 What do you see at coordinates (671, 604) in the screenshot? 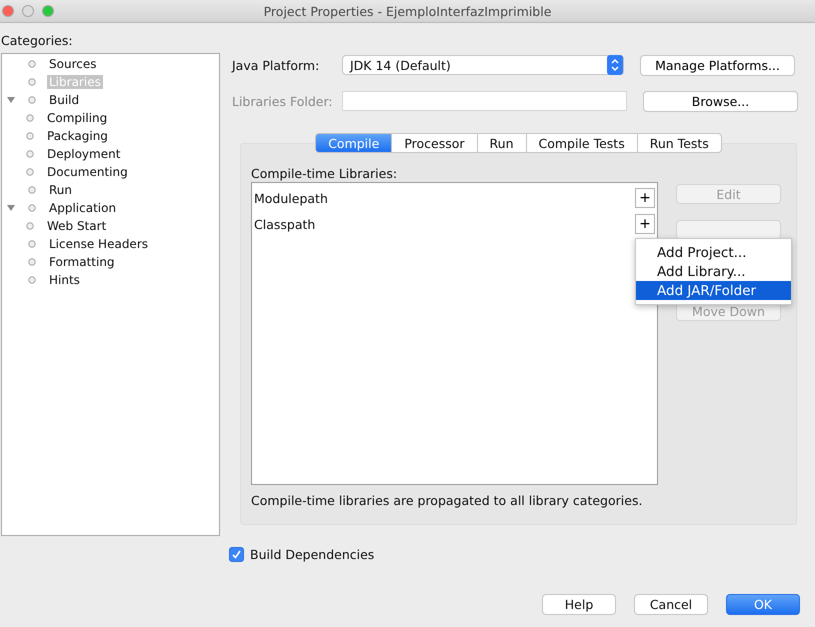
I see `dialog-button: Cancel` at bounding box center [671, 604].